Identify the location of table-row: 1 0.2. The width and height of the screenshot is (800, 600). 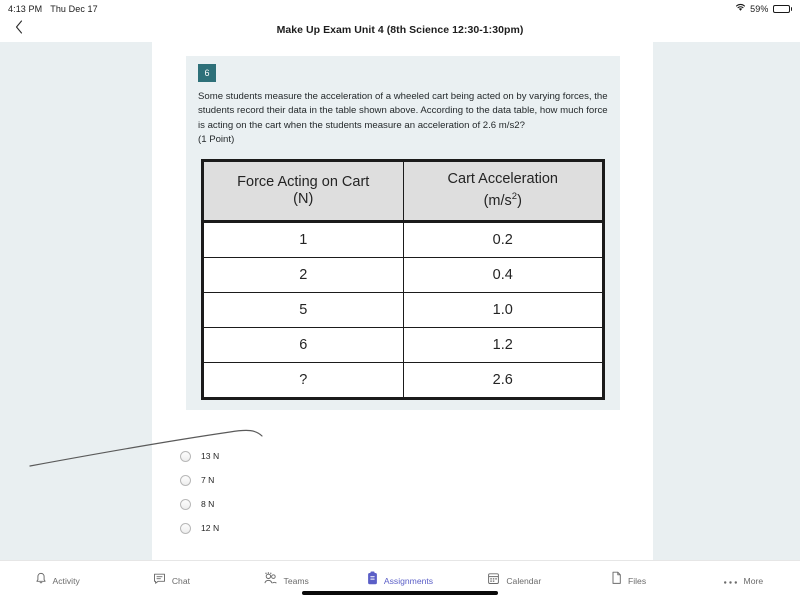
(403, 240).